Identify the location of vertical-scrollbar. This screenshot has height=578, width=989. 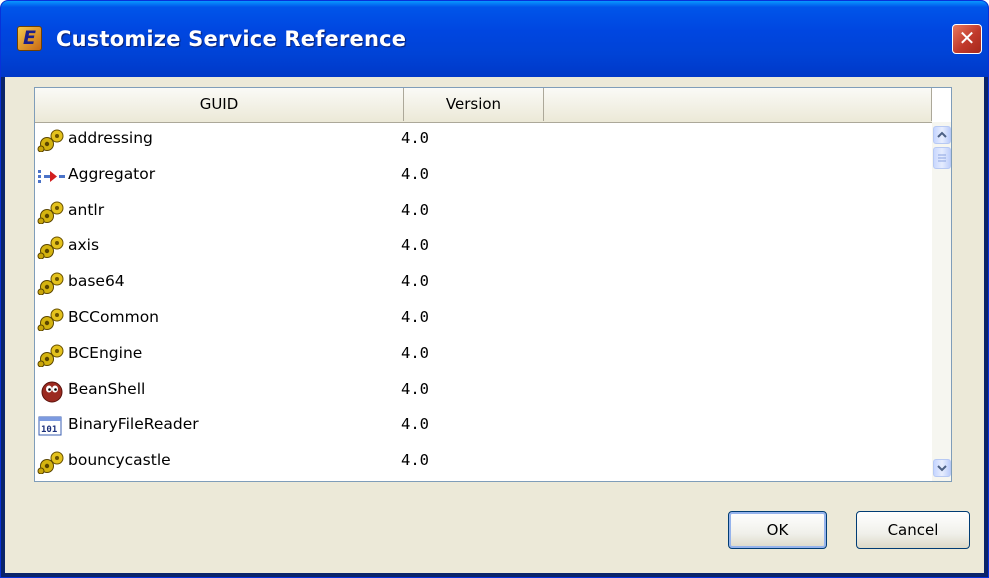
(941, 301).